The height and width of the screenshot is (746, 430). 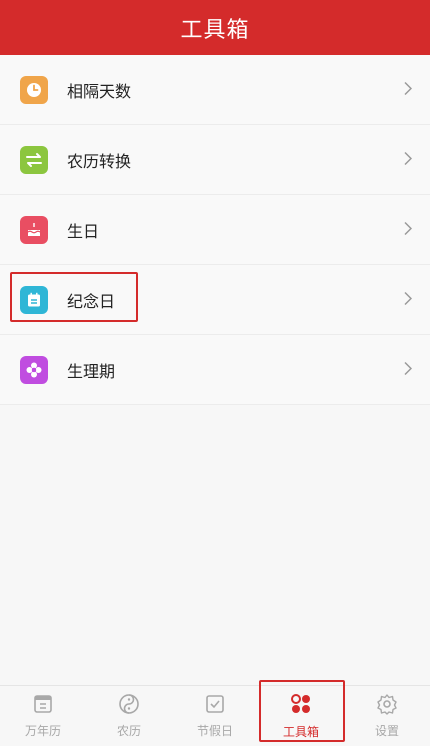 What do you see at coordinates (43, 706) in the screenshot?
I see `calendar-icon` at bounding box center [43, 706].